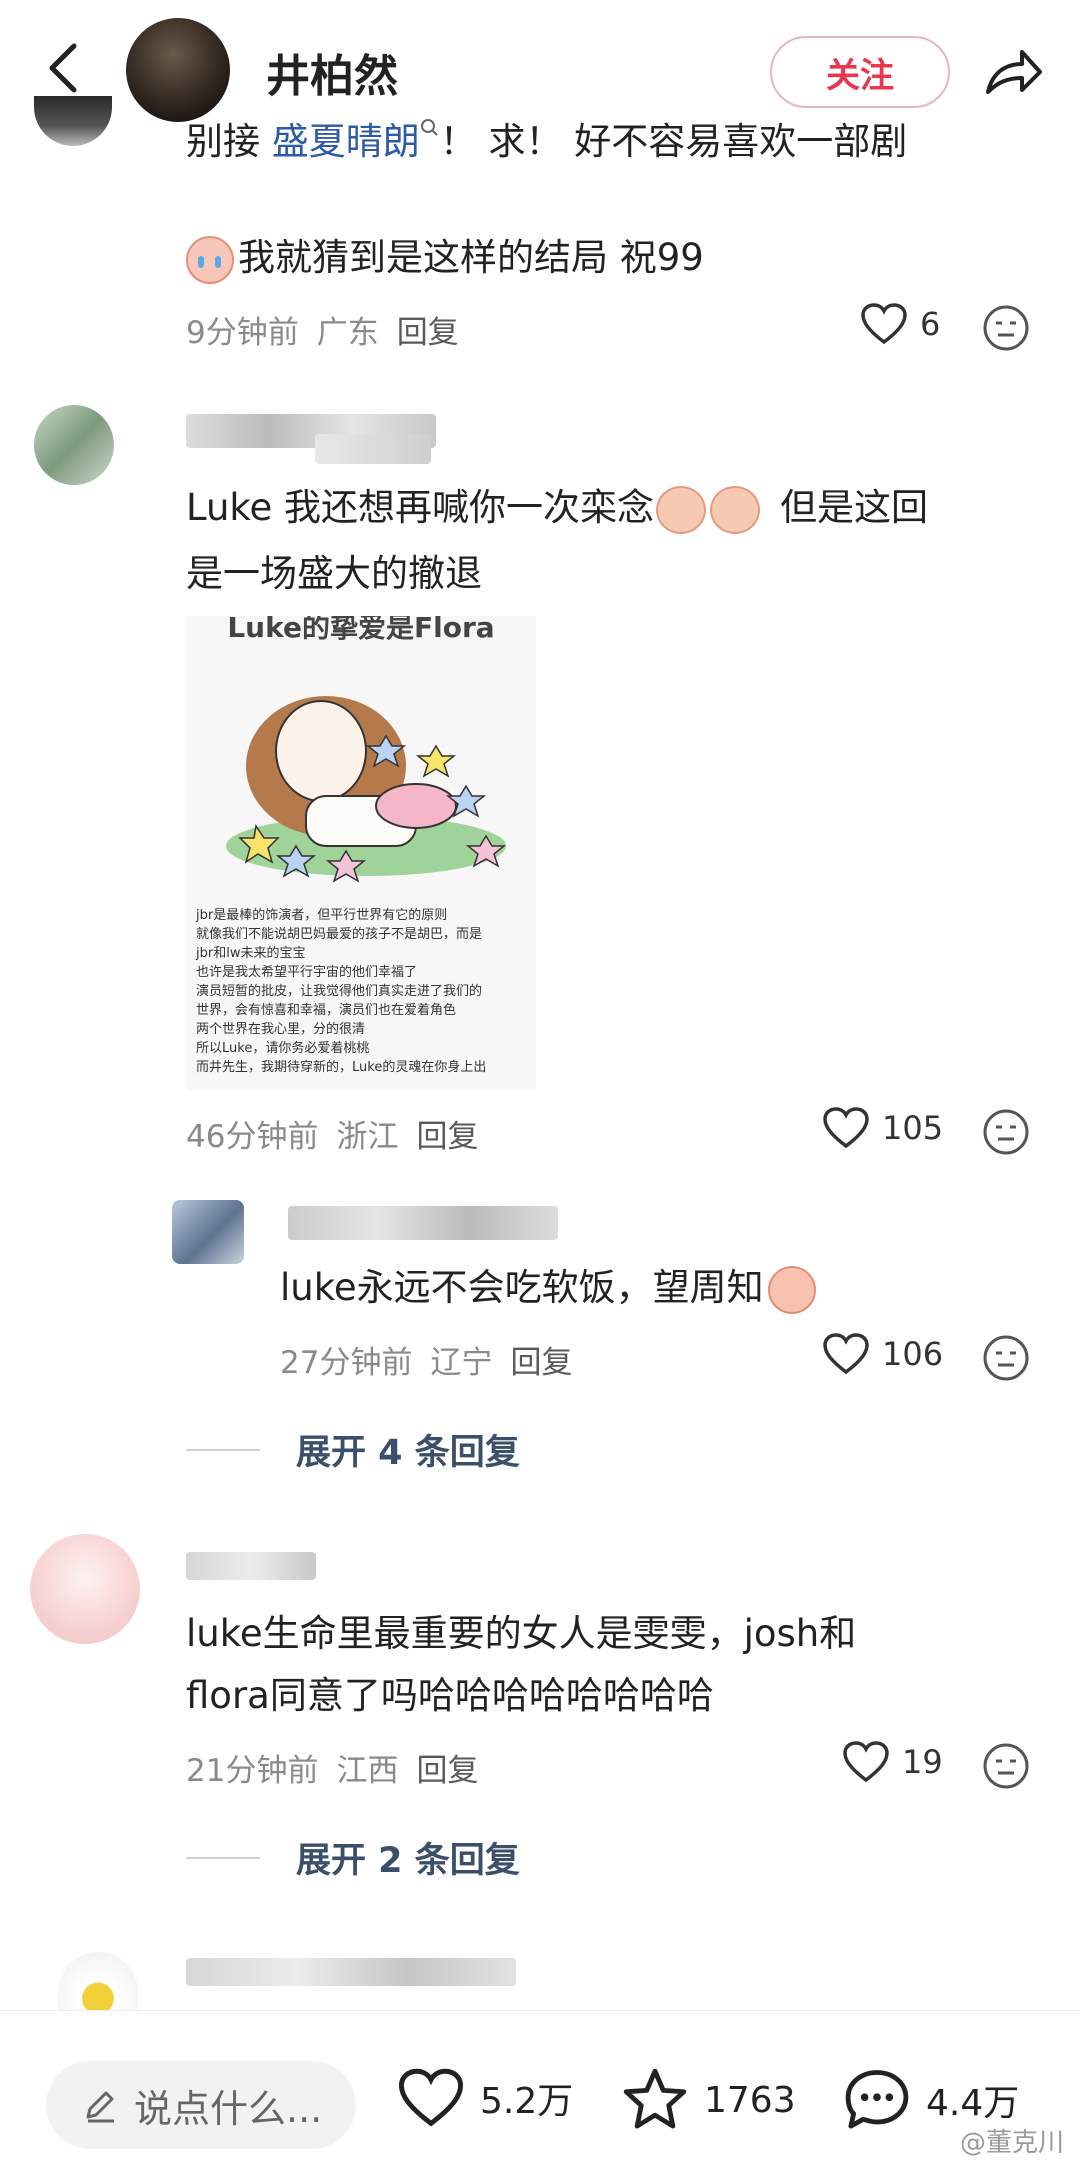 Image resolution: width=1080 pixels, height=2170 pixels. What do you see at coordinates (426, 1363) in the screenshot?
I see `reply-meta: 27分钟前 辽宁 回复` at bounding box center [426, 1363].